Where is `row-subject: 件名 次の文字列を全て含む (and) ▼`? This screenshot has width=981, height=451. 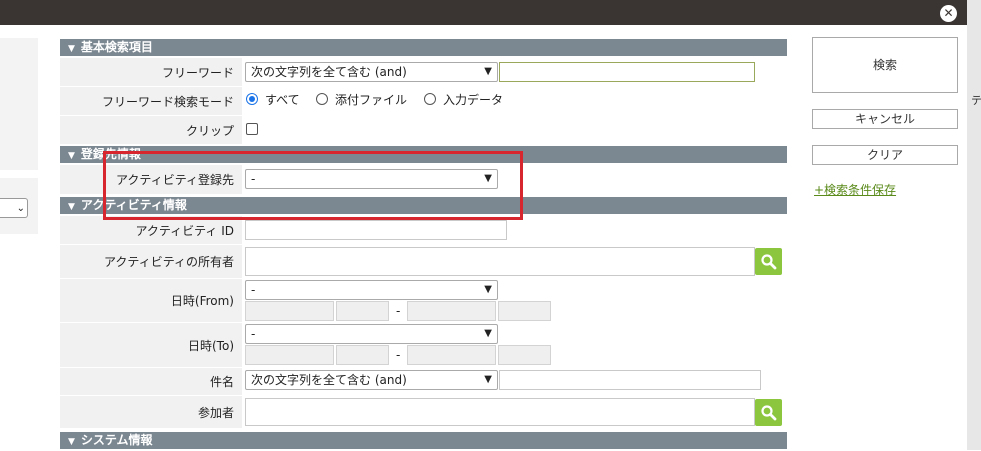 row-subject: 件名 次の文字列を全て含む (and) ▼ is located at coordinates (423, 381).